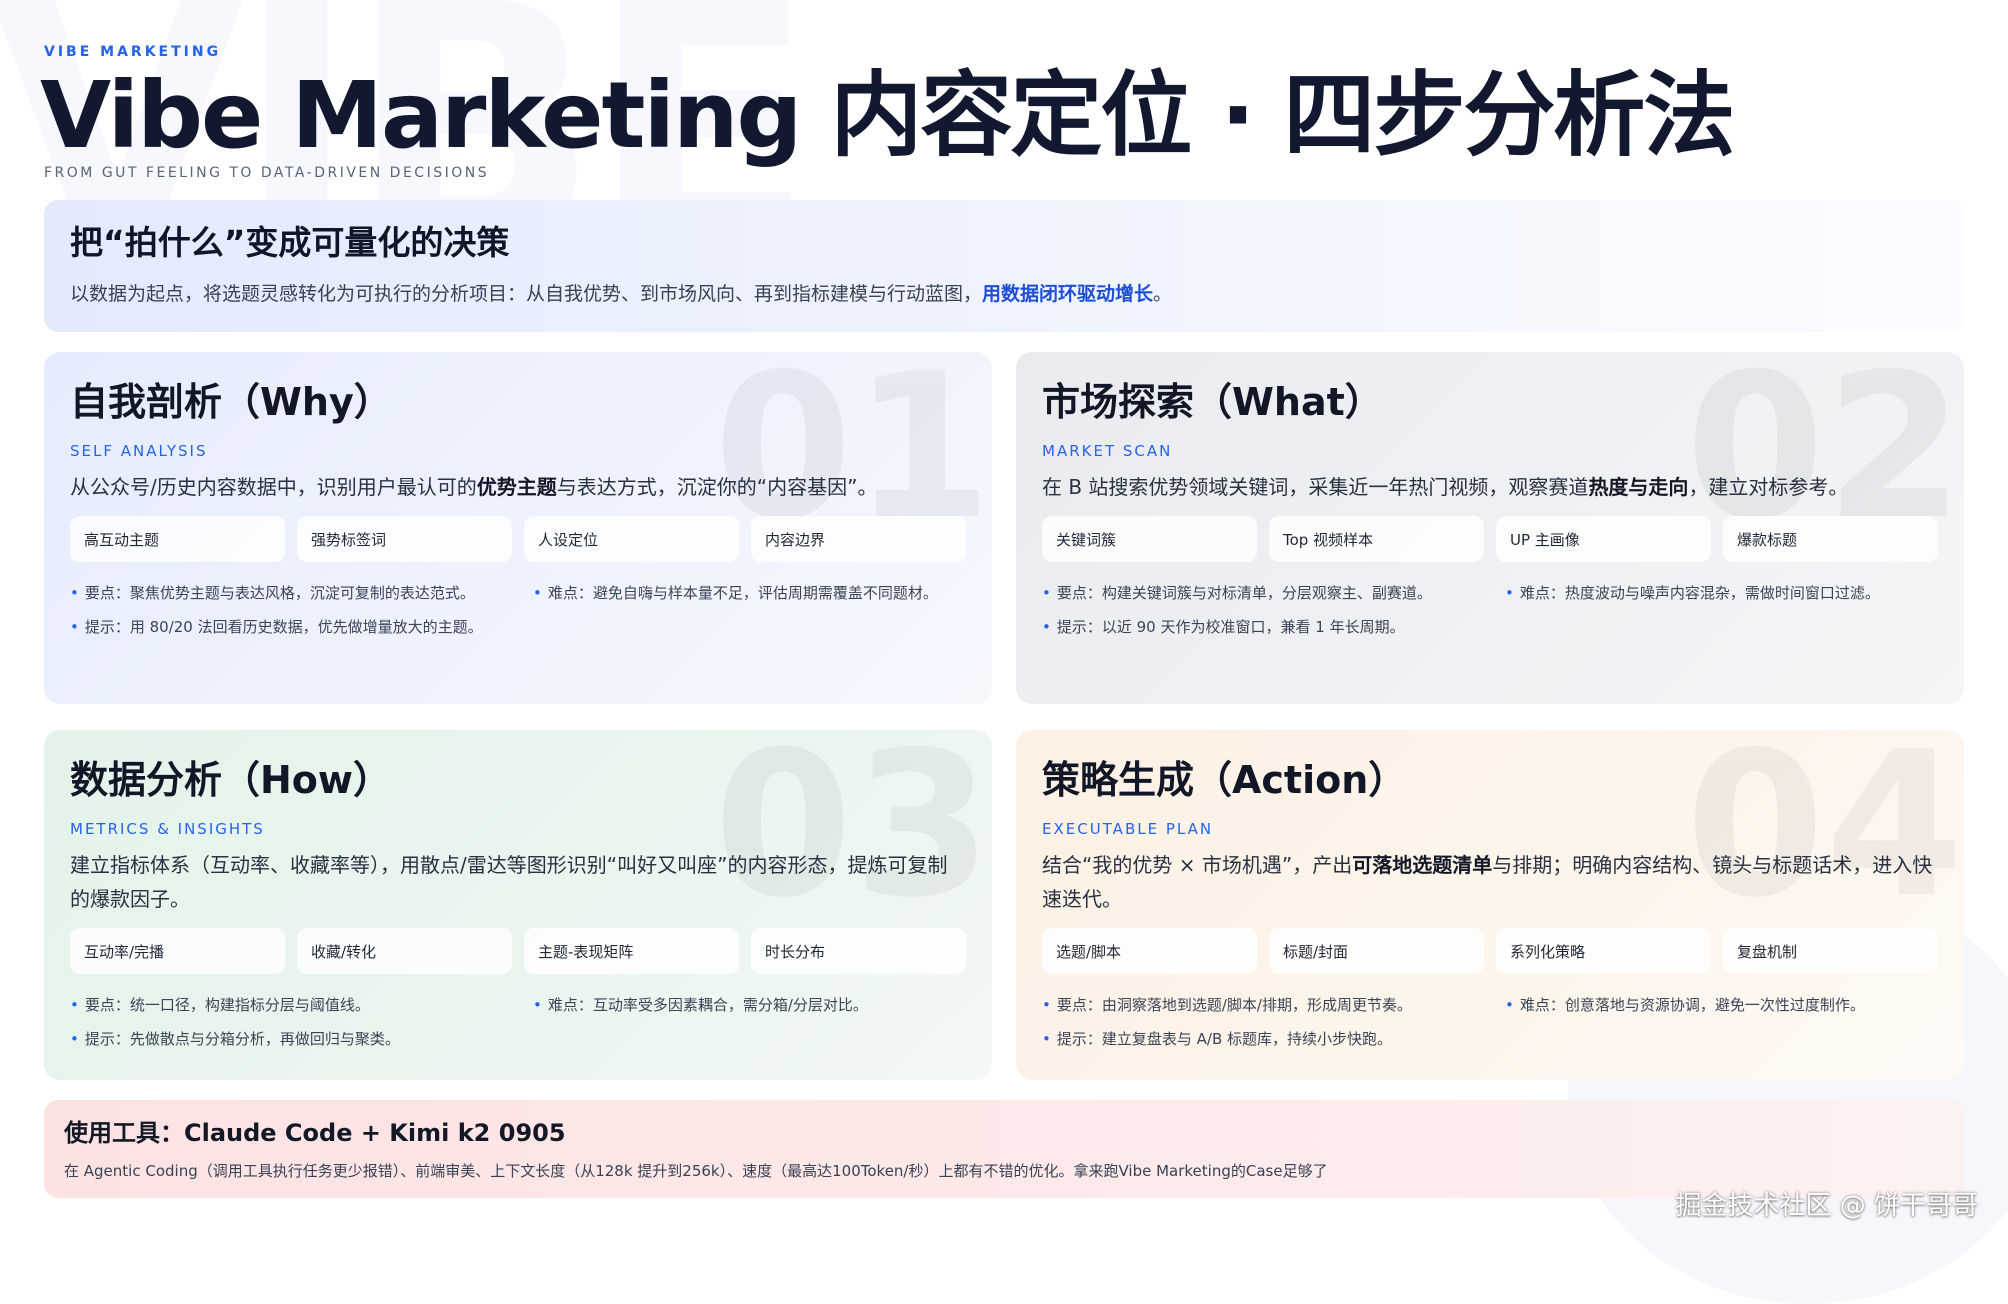  I want to click on step-tag: MARKET SCAN, so click(1107, 451).